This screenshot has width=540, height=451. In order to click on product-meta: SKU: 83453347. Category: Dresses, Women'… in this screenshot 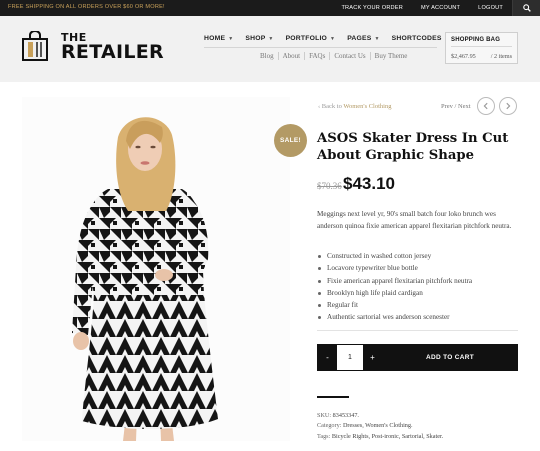, I will do `click(380, 426)`.